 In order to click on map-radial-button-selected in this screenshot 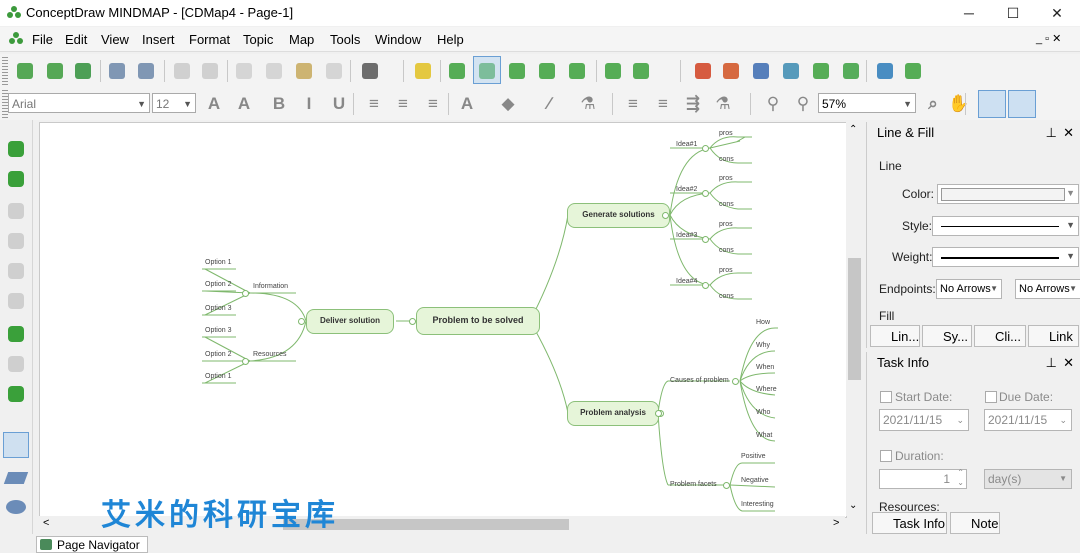, I will do `click(487, 70)`.